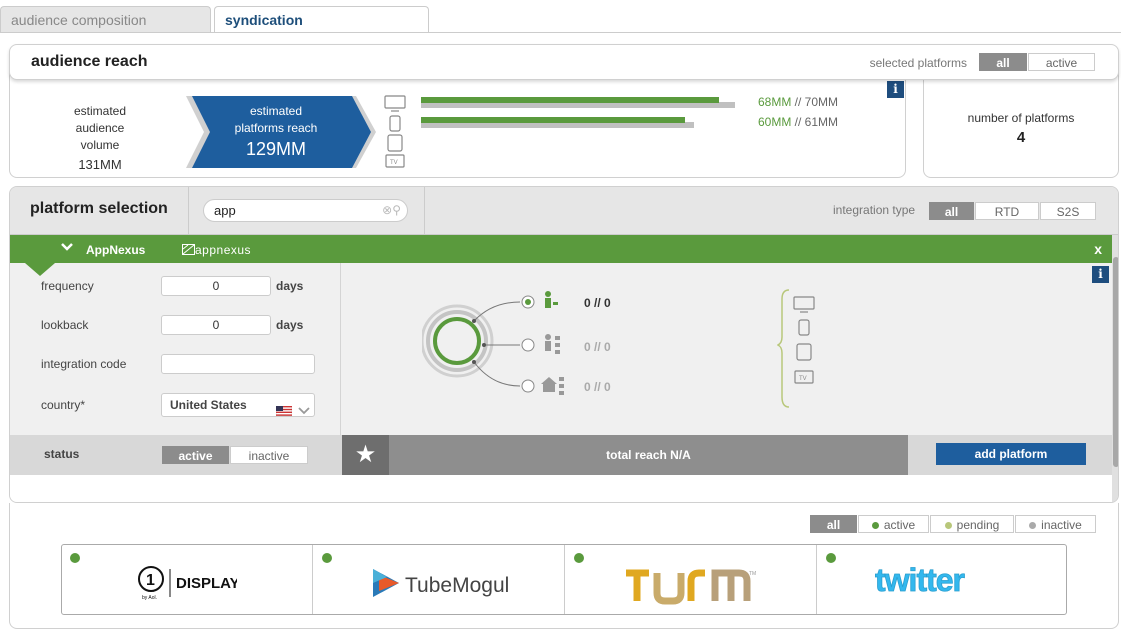 The image size is (1121, 631). I want to click on pending-dot-icon, so click(948, 525).